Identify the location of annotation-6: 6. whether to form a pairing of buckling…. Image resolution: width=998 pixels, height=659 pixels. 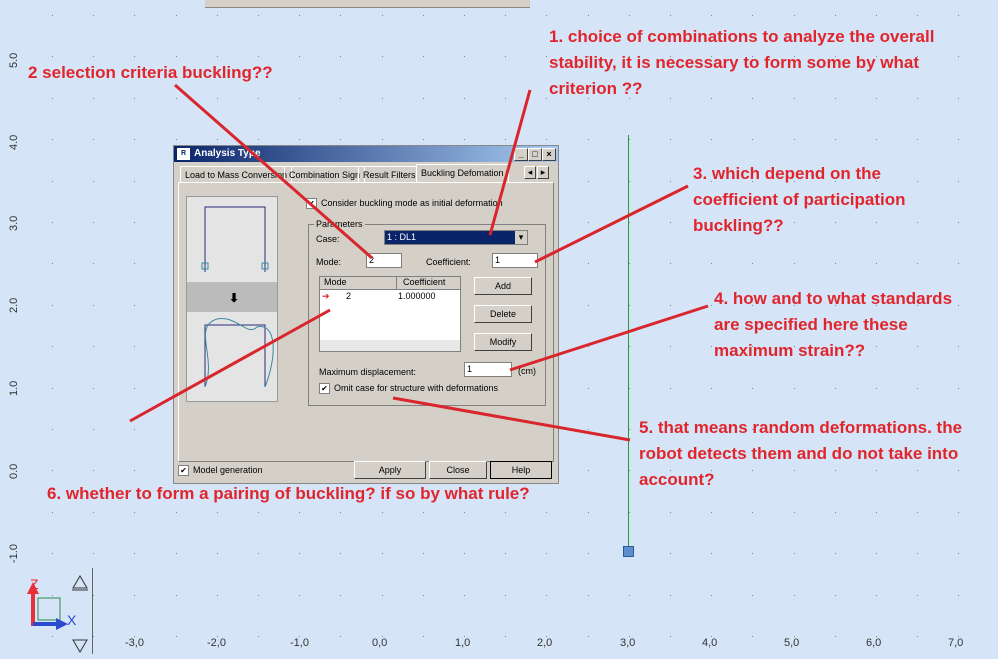
(288, 493).